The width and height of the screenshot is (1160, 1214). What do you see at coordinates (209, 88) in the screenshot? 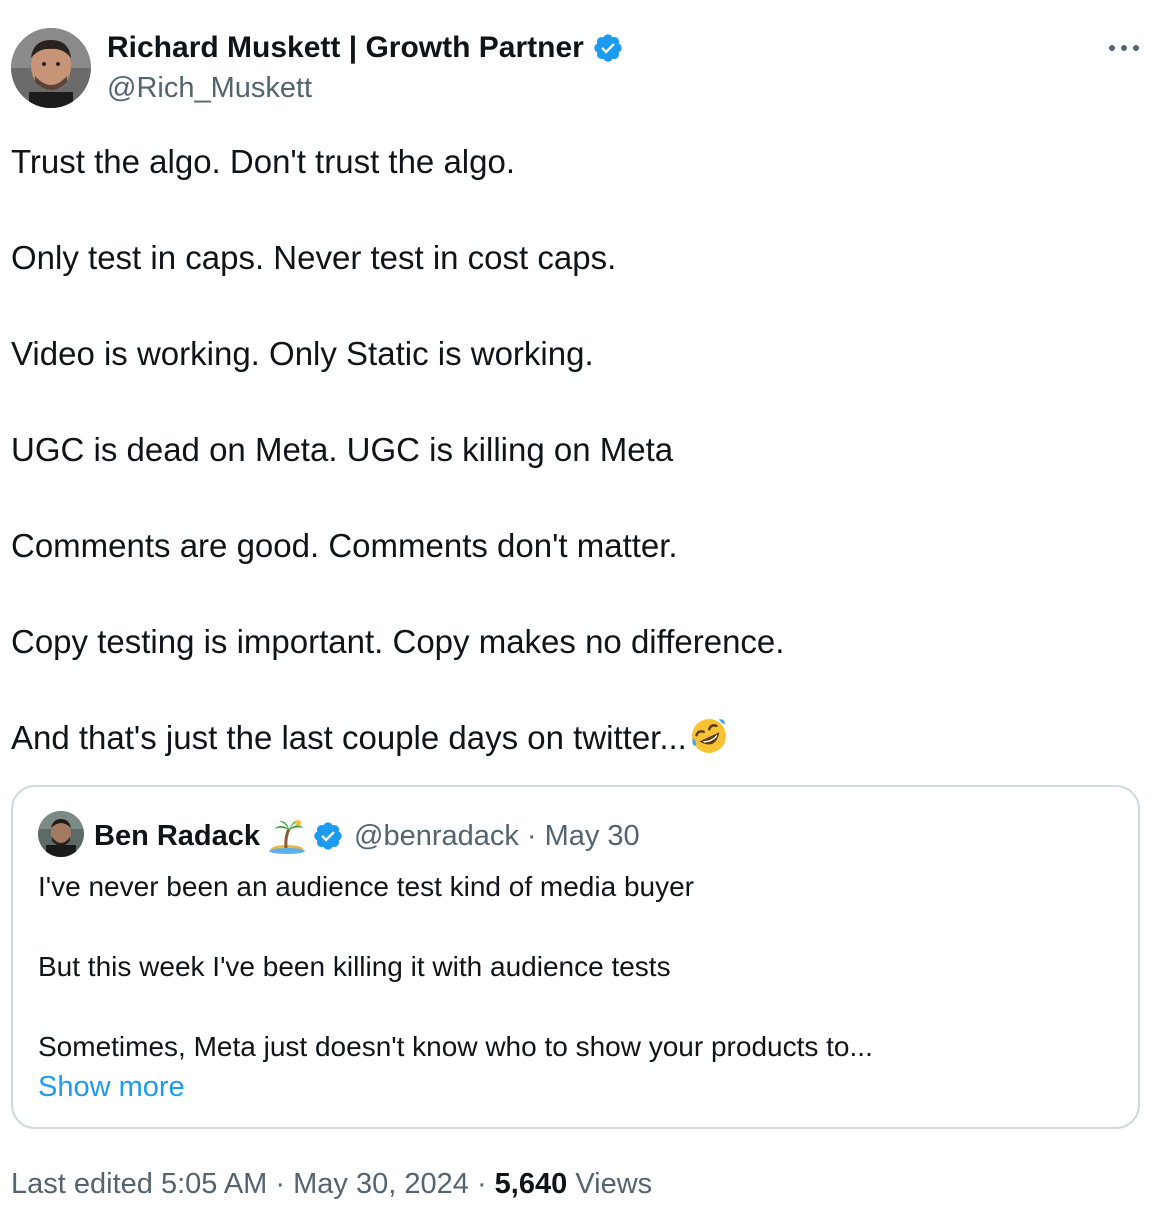
I see `author-handle: @Rich_Muskett` at bounding box center [209, 88].